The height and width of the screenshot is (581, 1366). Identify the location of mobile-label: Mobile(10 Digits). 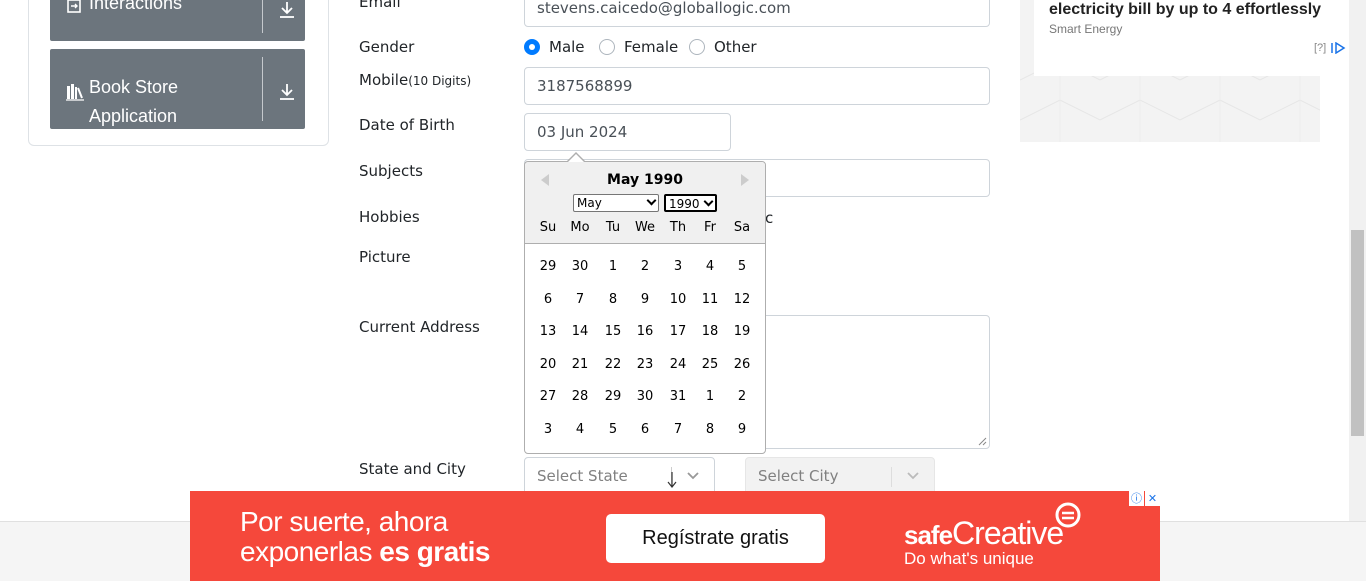
(415, 80).